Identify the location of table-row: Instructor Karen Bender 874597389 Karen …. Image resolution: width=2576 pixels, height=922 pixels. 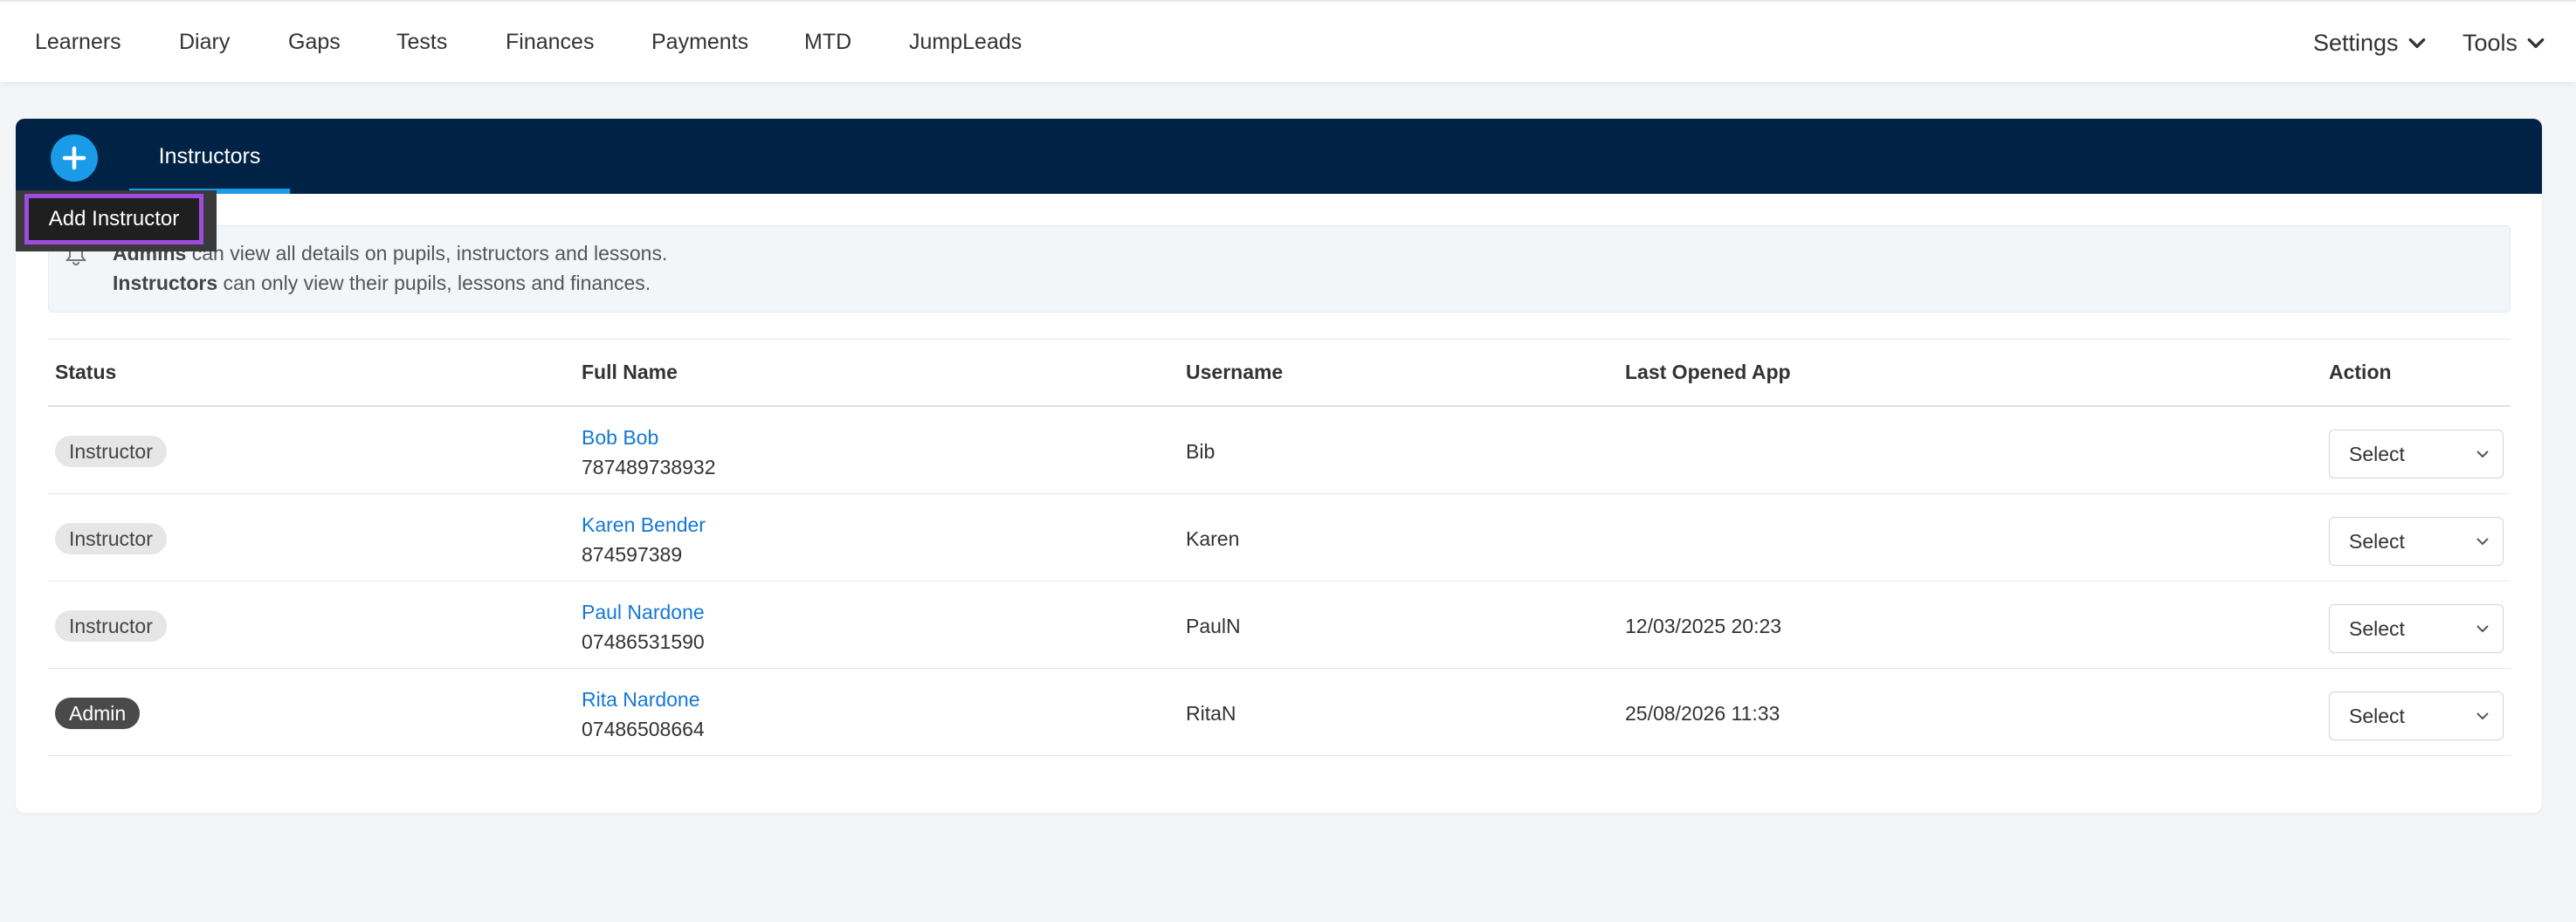
(1279, 537).